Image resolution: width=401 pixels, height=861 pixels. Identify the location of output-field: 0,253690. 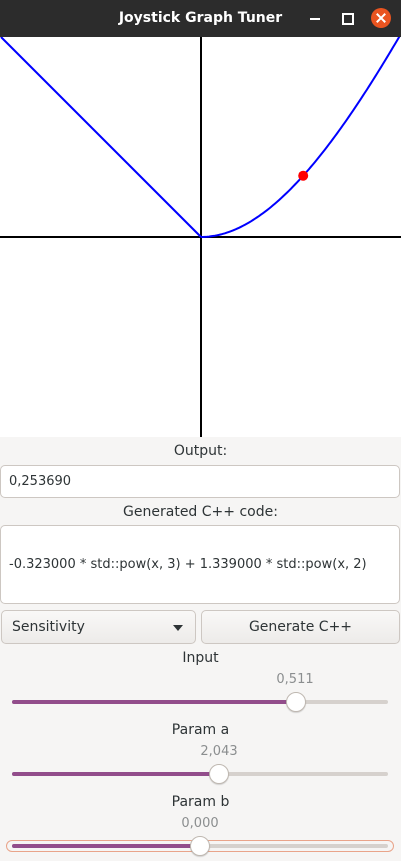
(200, 481).